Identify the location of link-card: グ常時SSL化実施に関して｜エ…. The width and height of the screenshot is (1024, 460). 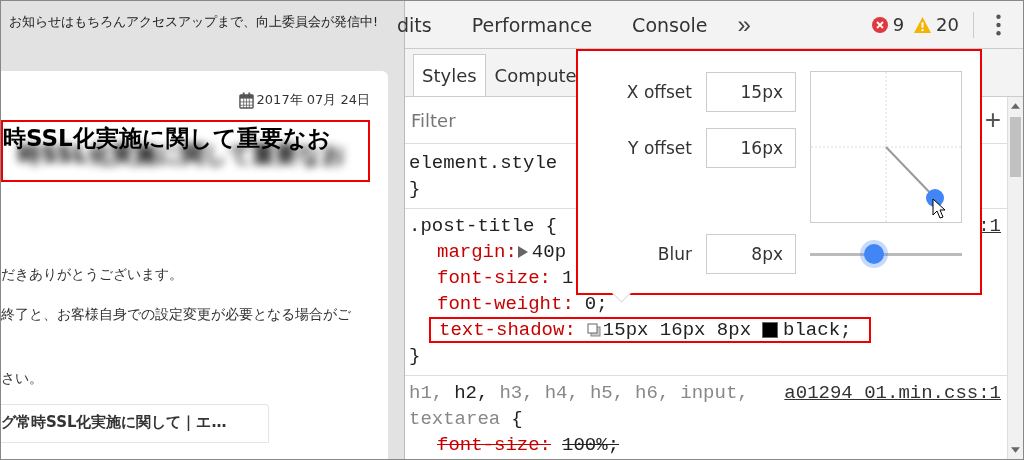
(135, 423).